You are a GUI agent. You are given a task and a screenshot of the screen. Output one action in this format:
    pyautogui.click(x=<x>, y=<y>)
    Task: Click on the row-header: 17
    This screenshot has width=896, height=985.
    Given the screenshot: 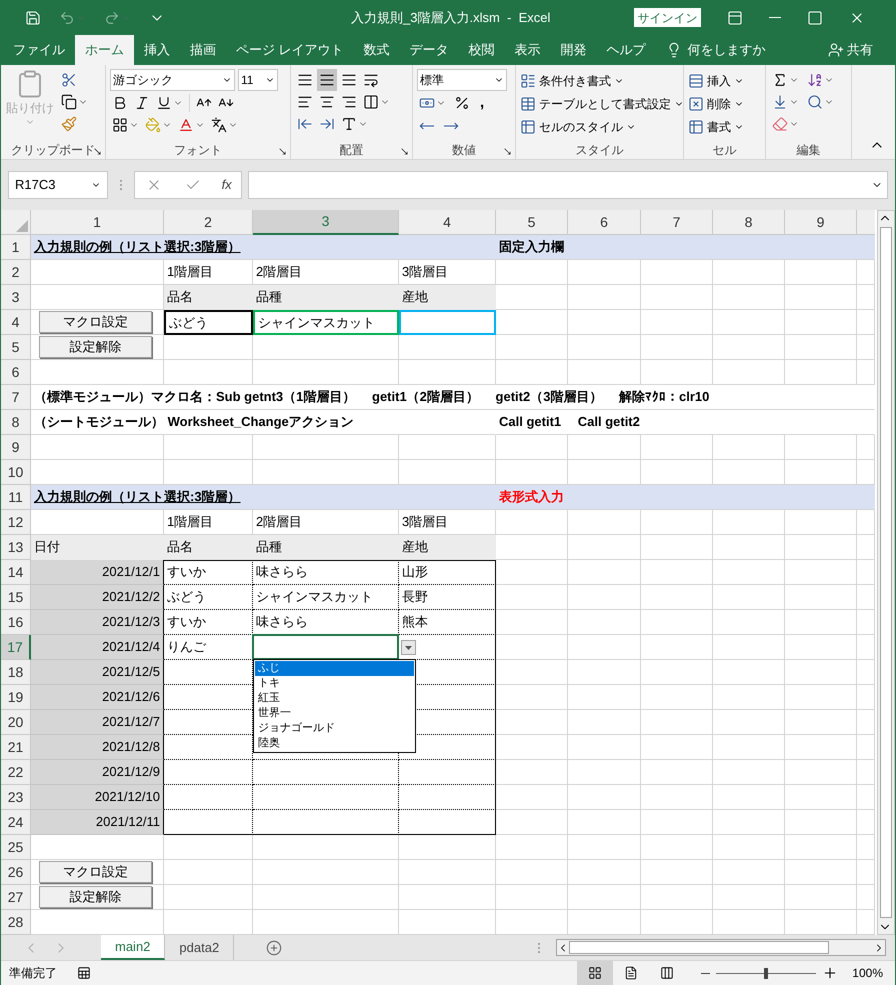 What is the action you would take?
    pyautogui.click(x=16, y=647)
    